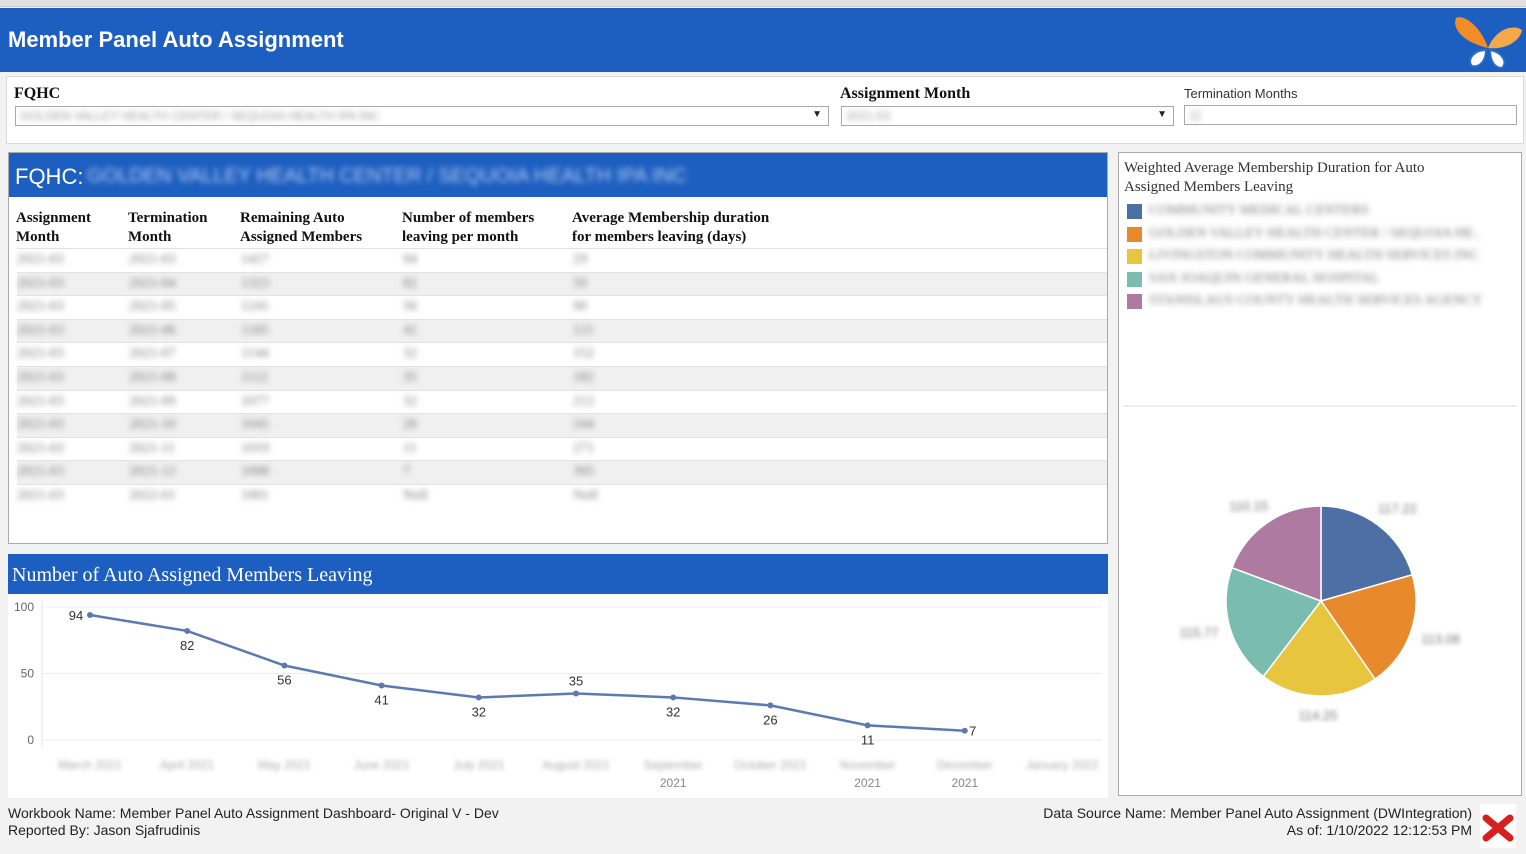 The height and width of the screenshot is (854, 1526). Describe the element at coordinates (1498, 826) in the screenshot. I see `tableau-export-icon` at that location.